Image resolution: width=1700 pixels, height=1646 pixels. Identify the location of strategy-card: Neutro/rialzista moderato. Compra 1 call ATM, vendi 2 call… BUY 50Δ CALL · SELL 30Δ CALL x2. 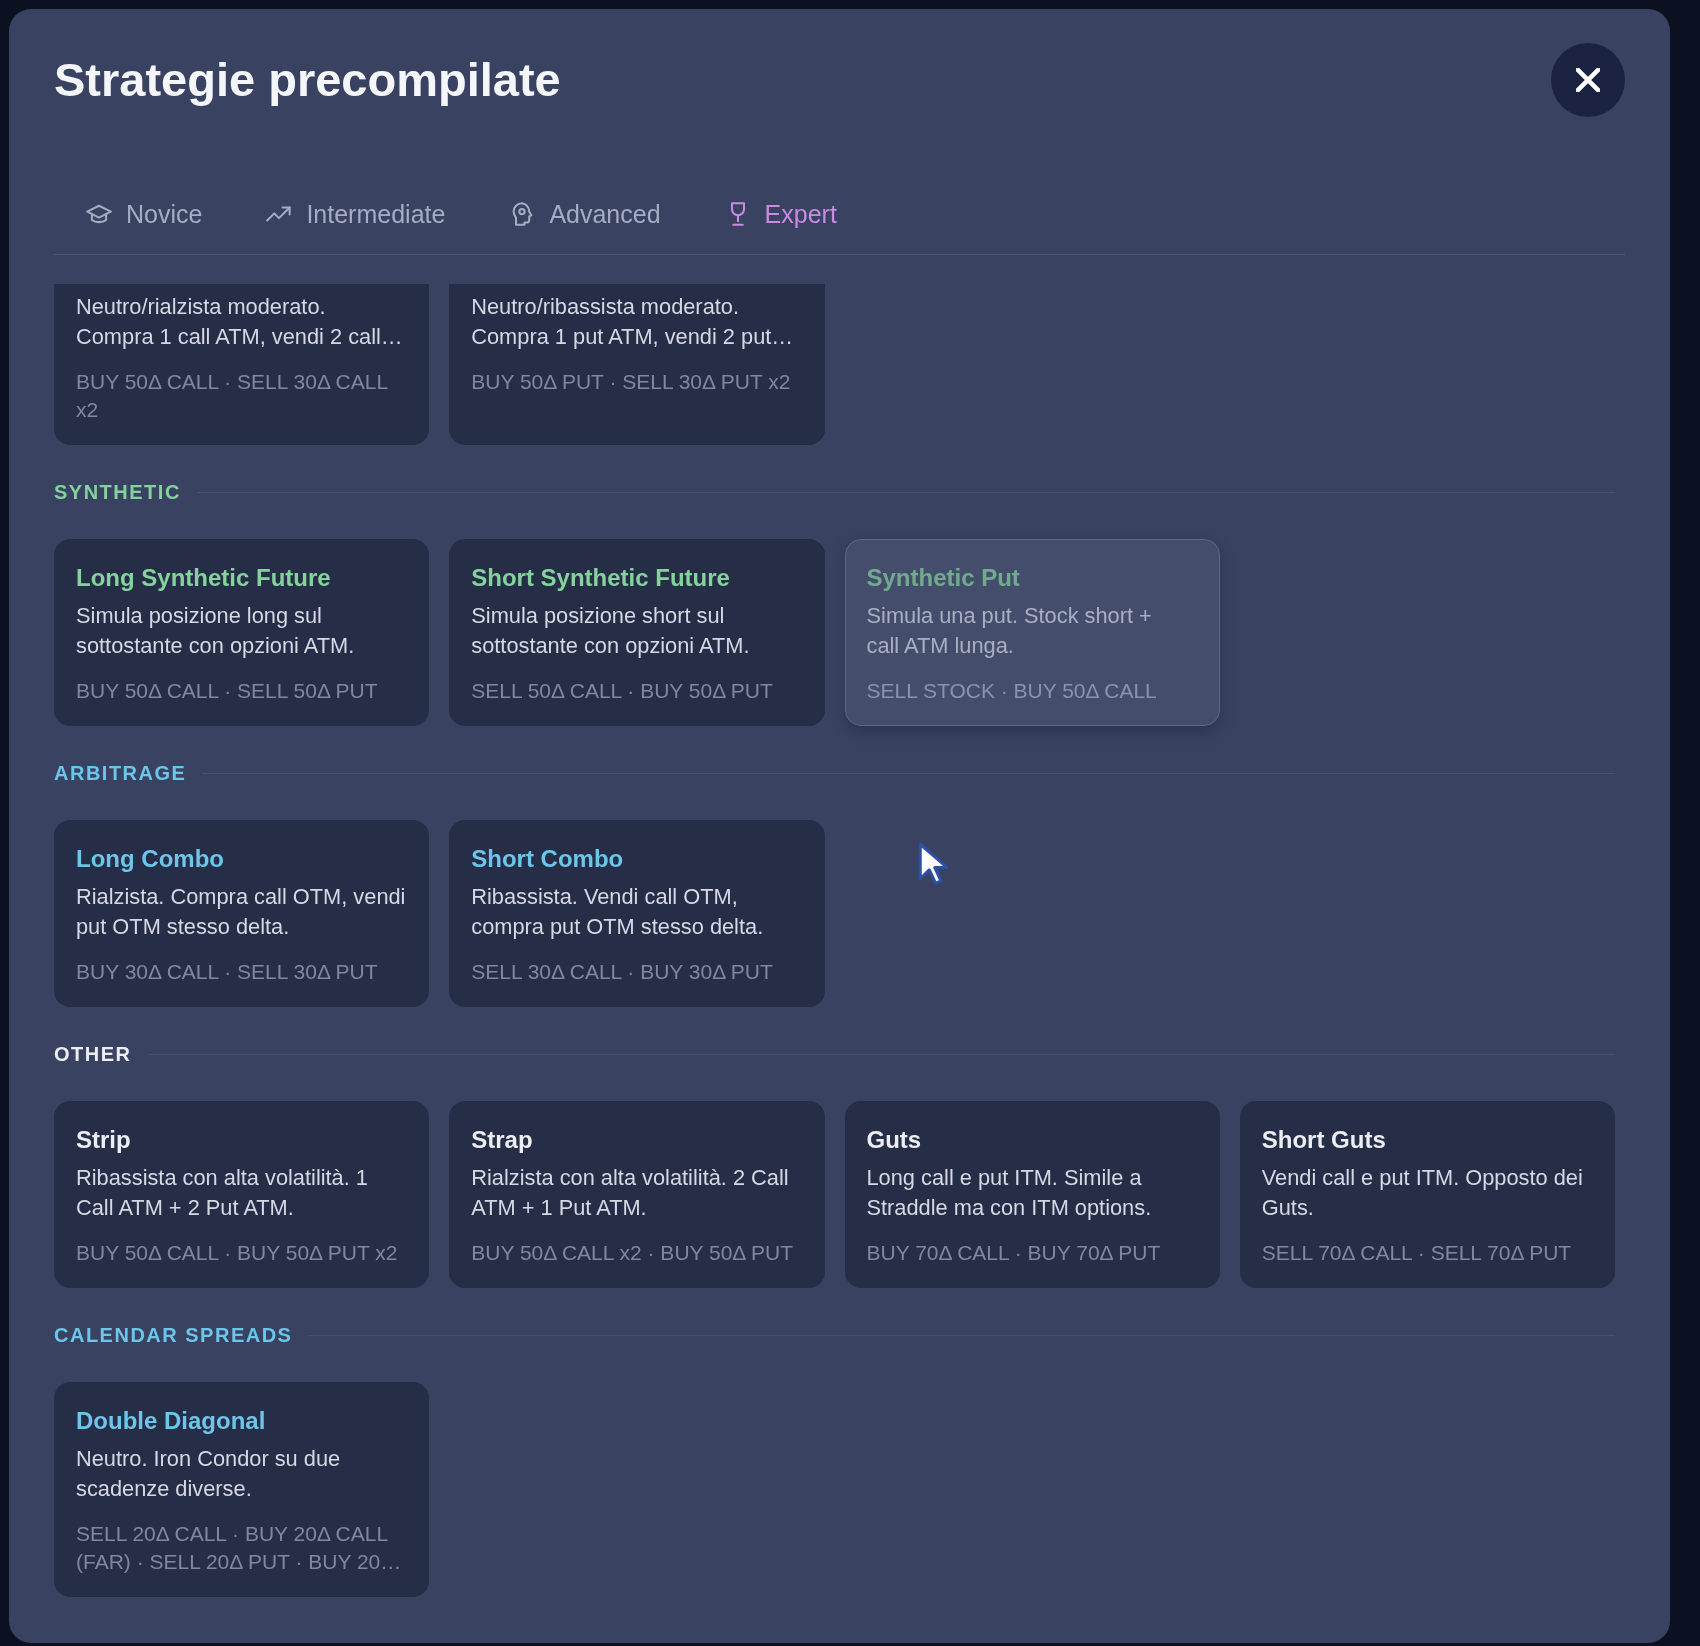
(242, 364).